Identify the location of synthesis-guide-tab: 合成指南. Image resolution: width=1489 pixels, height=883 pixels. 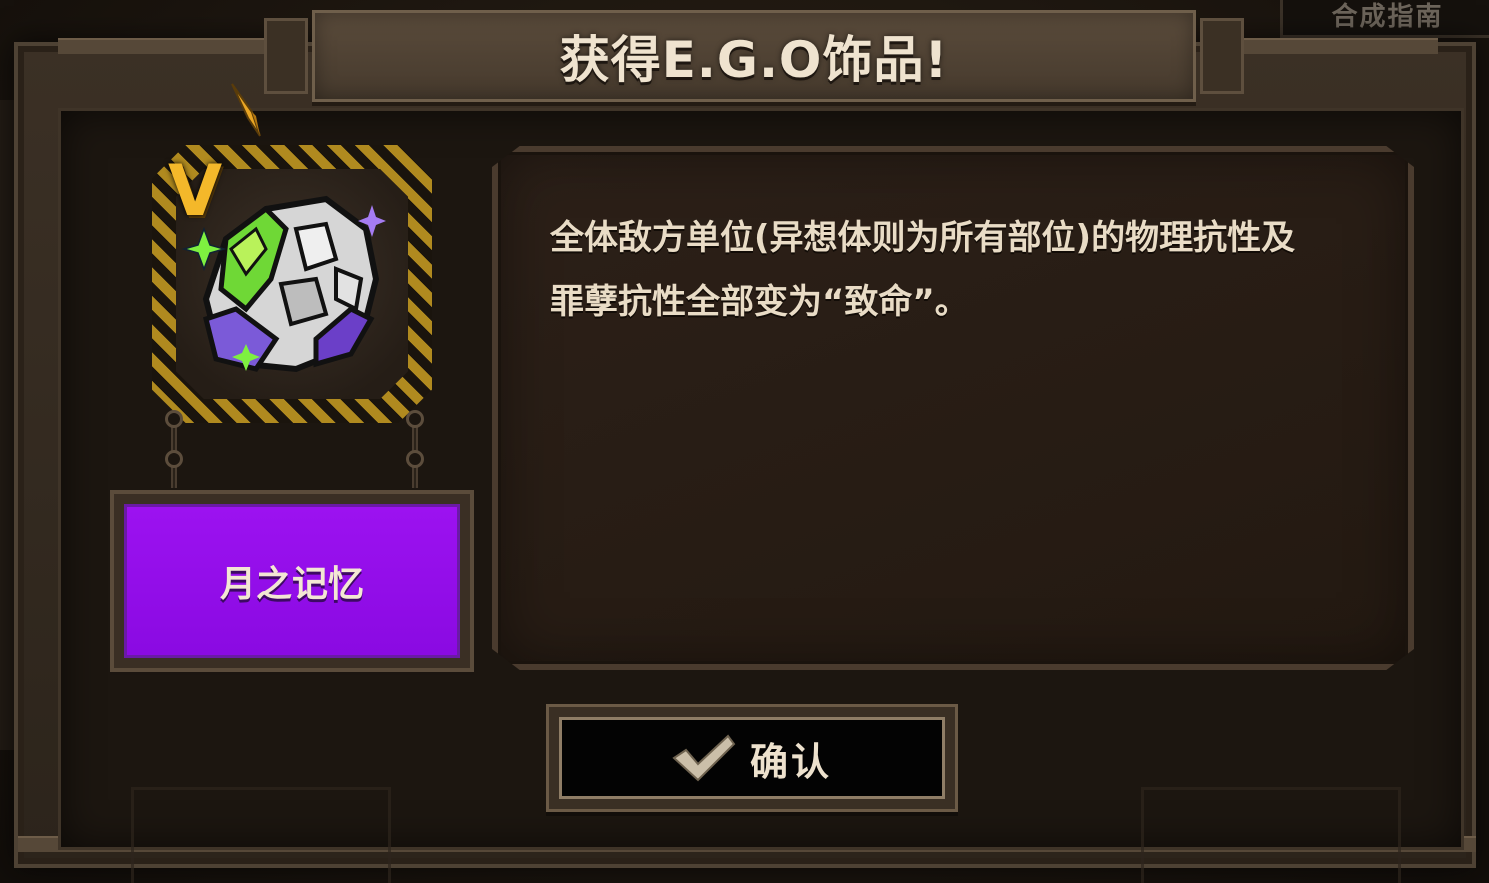
(1384, 19).